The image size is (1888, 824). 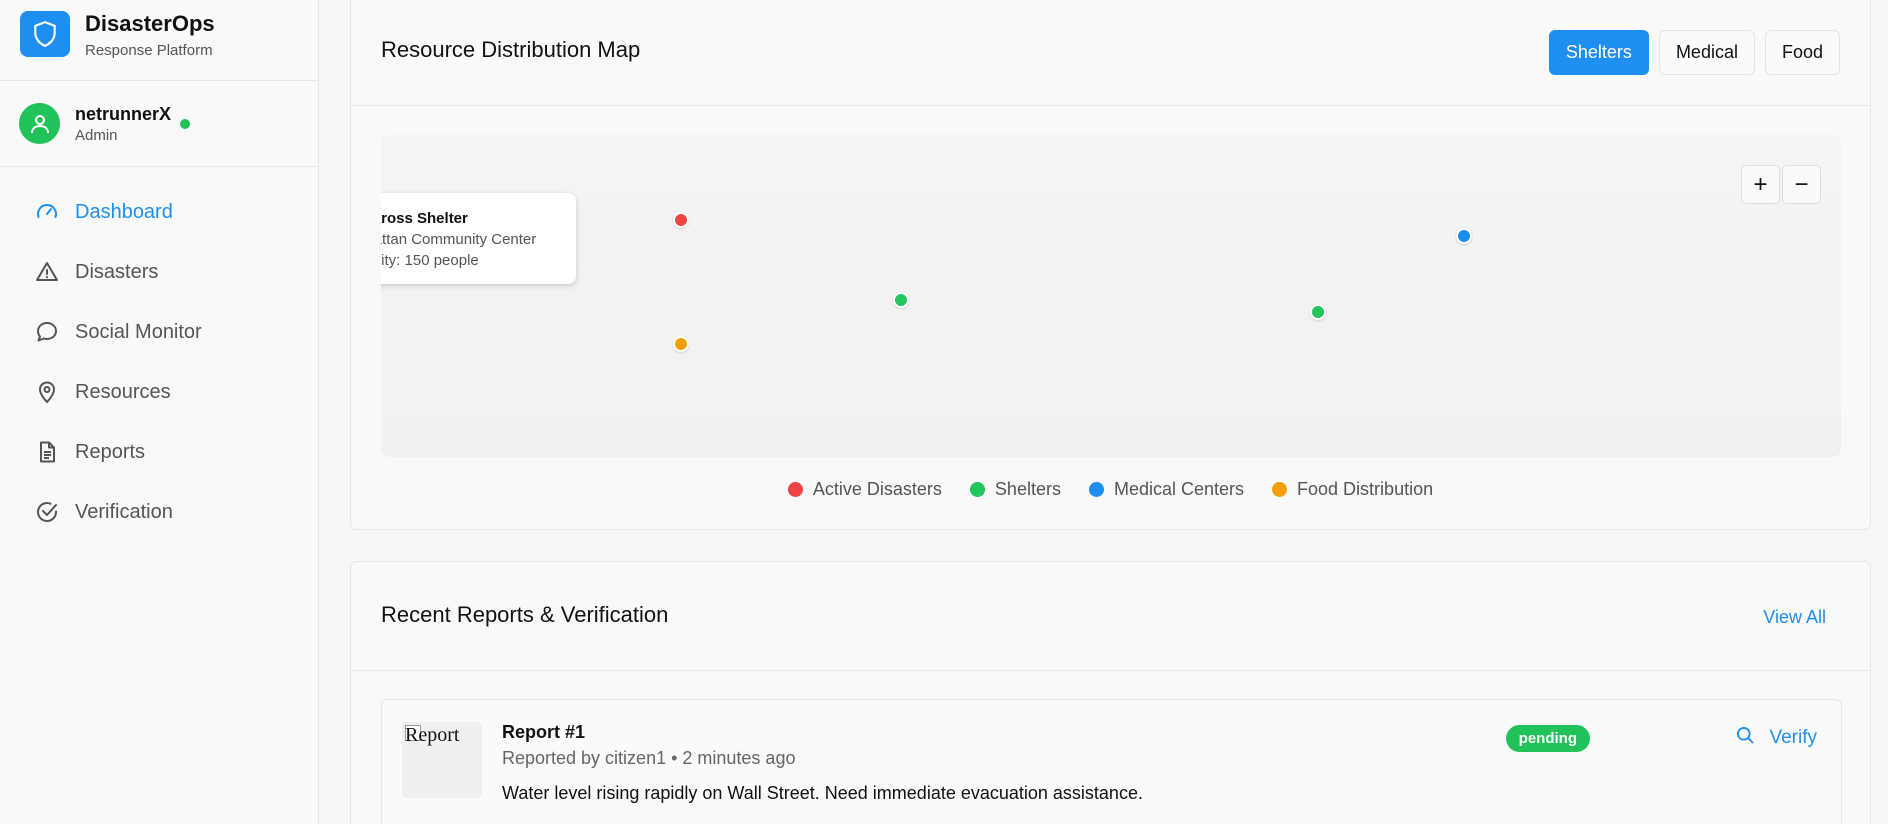 What do you see at coordinates (1801, 184) in the screenshot?
I see `zoom-out-button: −` at bounding box center [1801, 184].